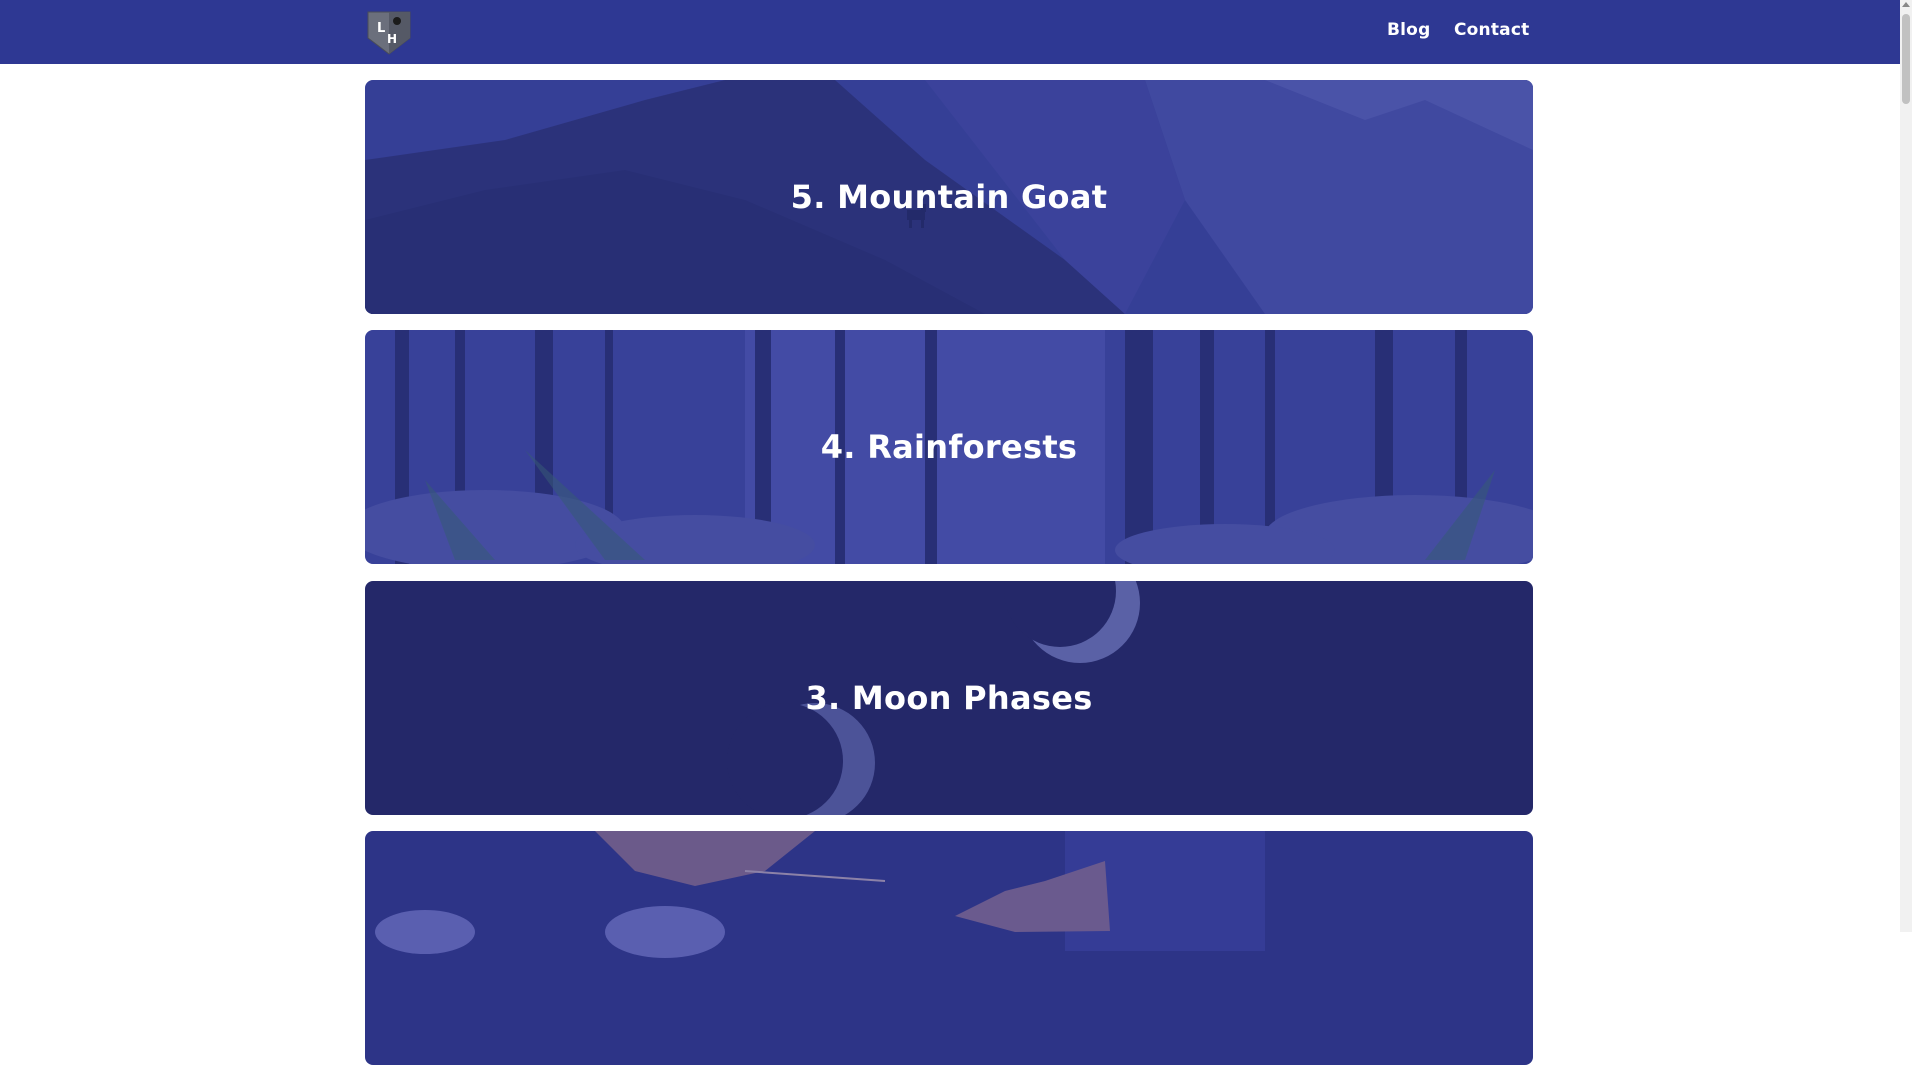  I want to click on card-title: 5. Mountain Goat, so click(949, 197).